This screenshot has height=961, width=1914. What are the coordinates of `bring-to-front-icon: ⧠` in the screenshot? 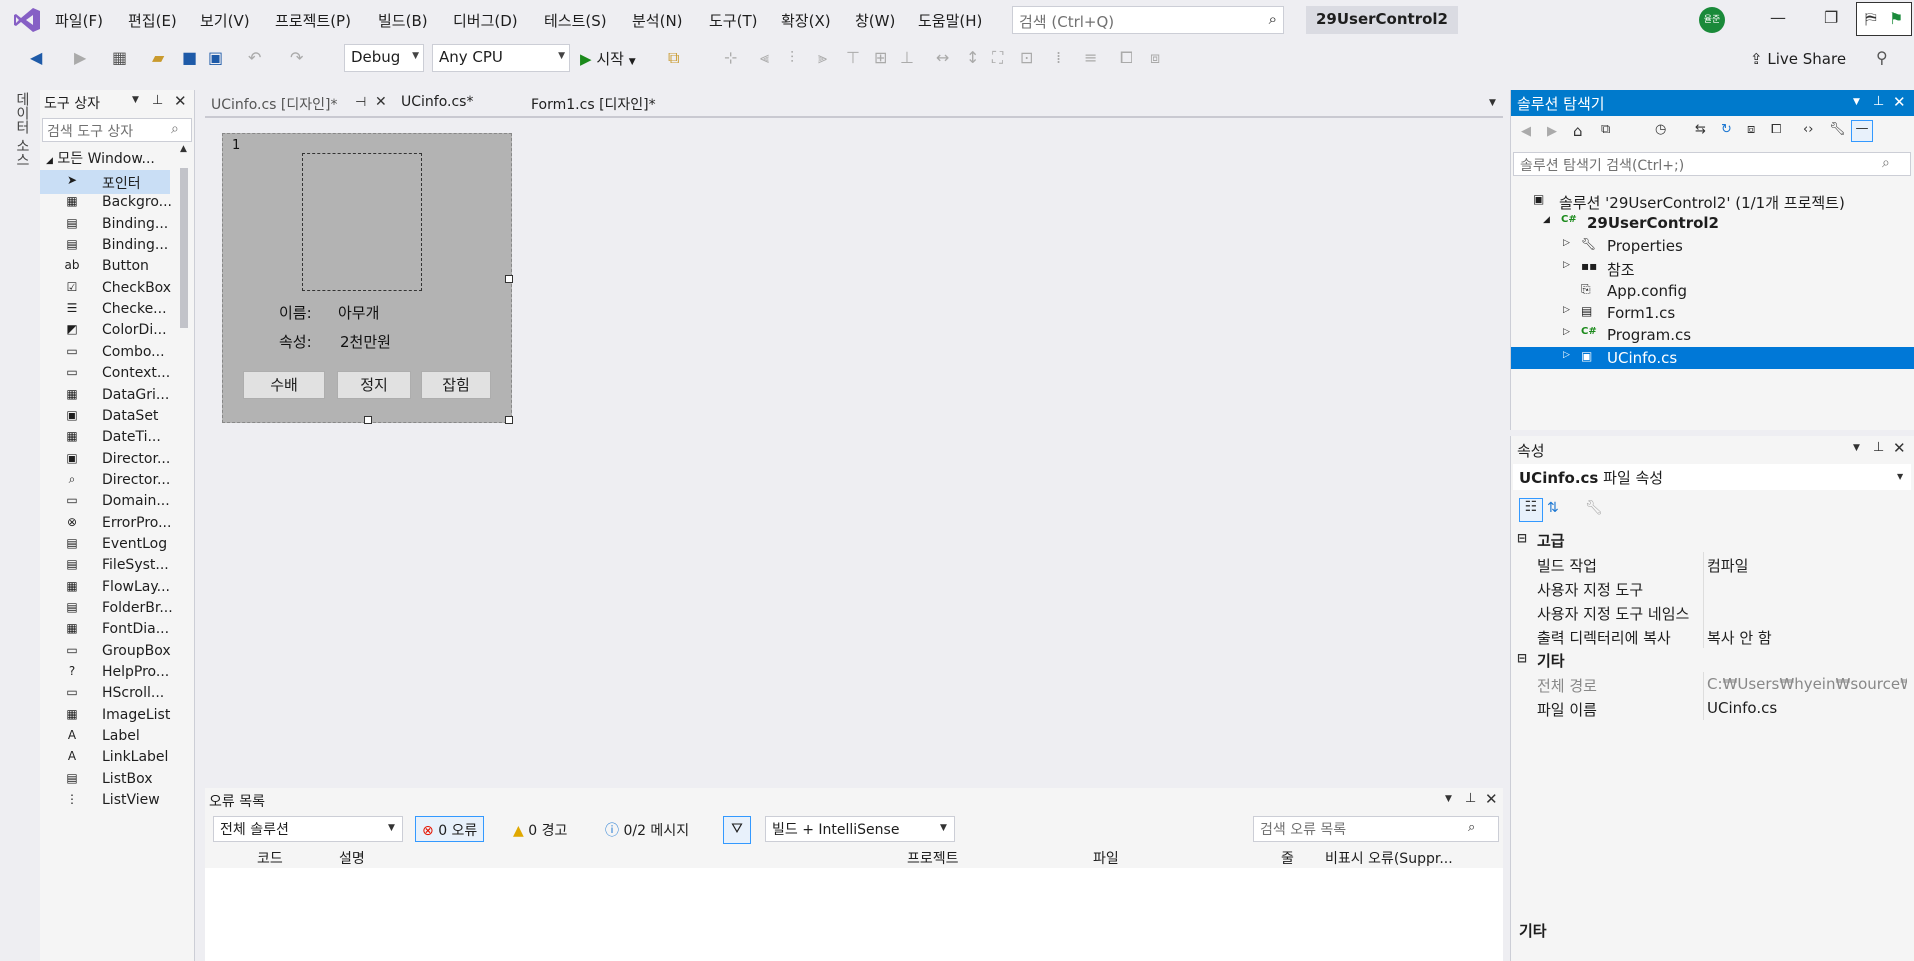 It's located at (1126, 58).